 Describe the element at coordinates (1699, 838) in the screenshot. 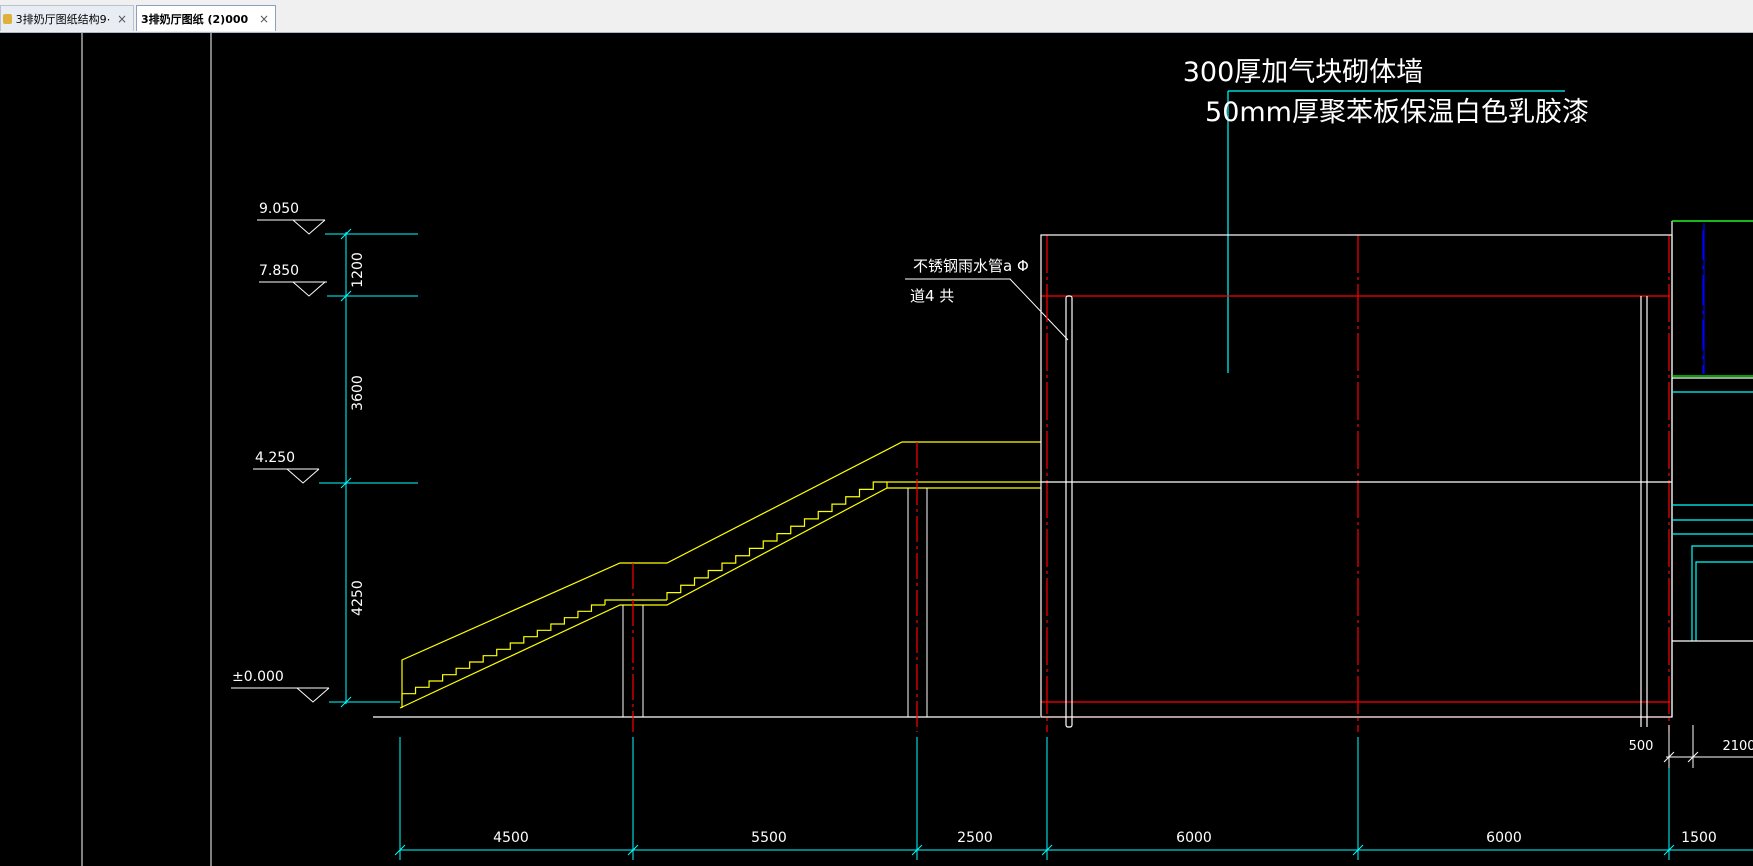

I see `horizontal-dim-1500: 1500` at that location.